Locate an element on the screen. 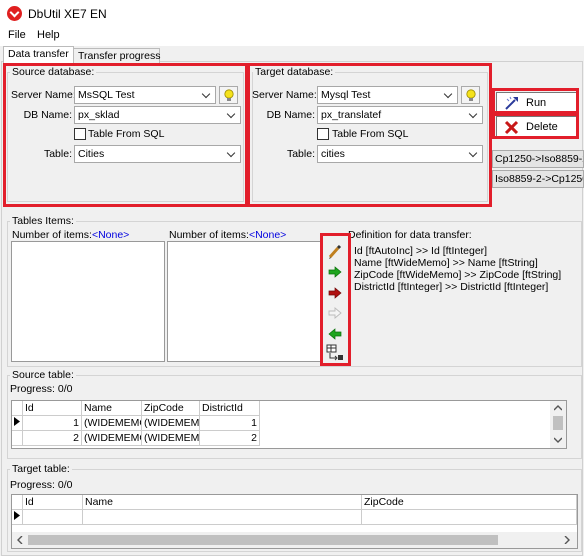 The width and height of the screenshot is (584, 556). target-table-select: cities is located at coordinates (400, 154).